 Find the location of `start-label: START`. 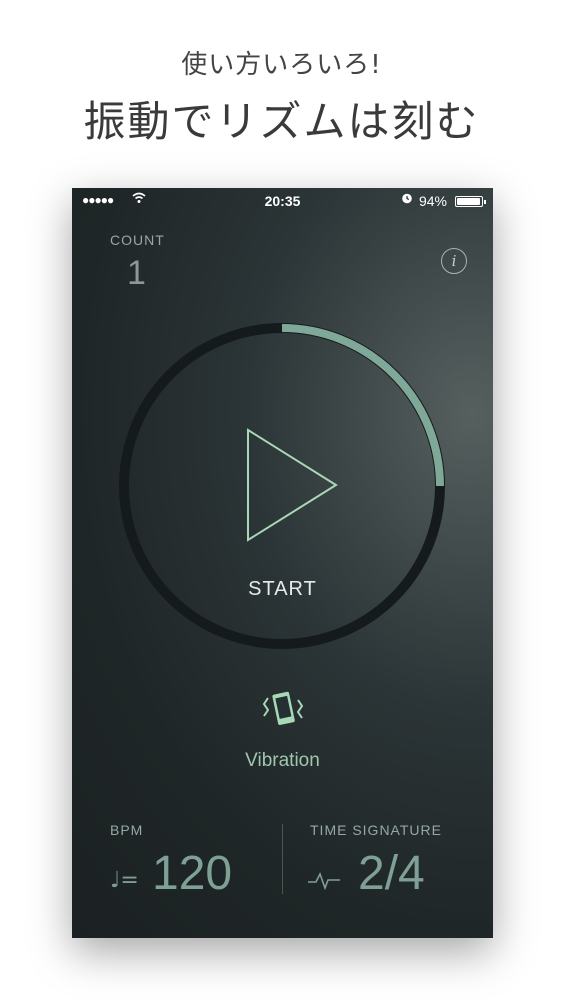

start-label: START is located at coordinates (282, 589).